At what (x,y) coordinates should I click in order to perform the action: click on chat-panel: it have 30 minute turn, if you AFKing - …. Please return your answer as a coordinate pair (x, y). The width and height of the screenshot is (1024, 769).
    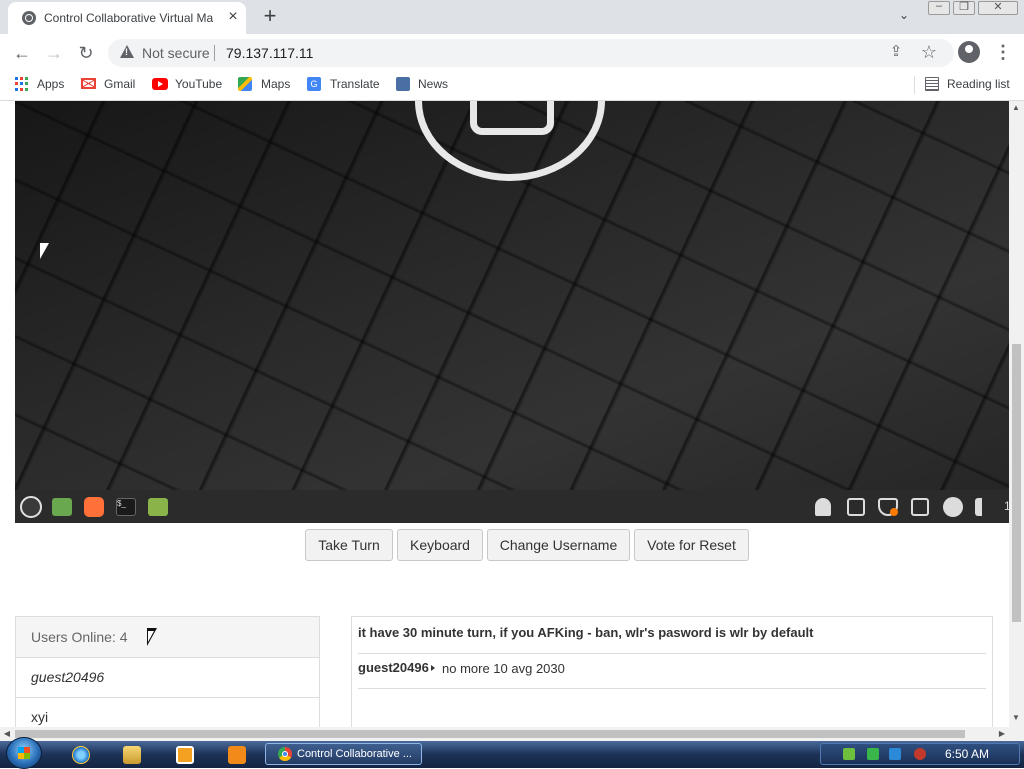
    Looking at the image, I should click on (672, 676).